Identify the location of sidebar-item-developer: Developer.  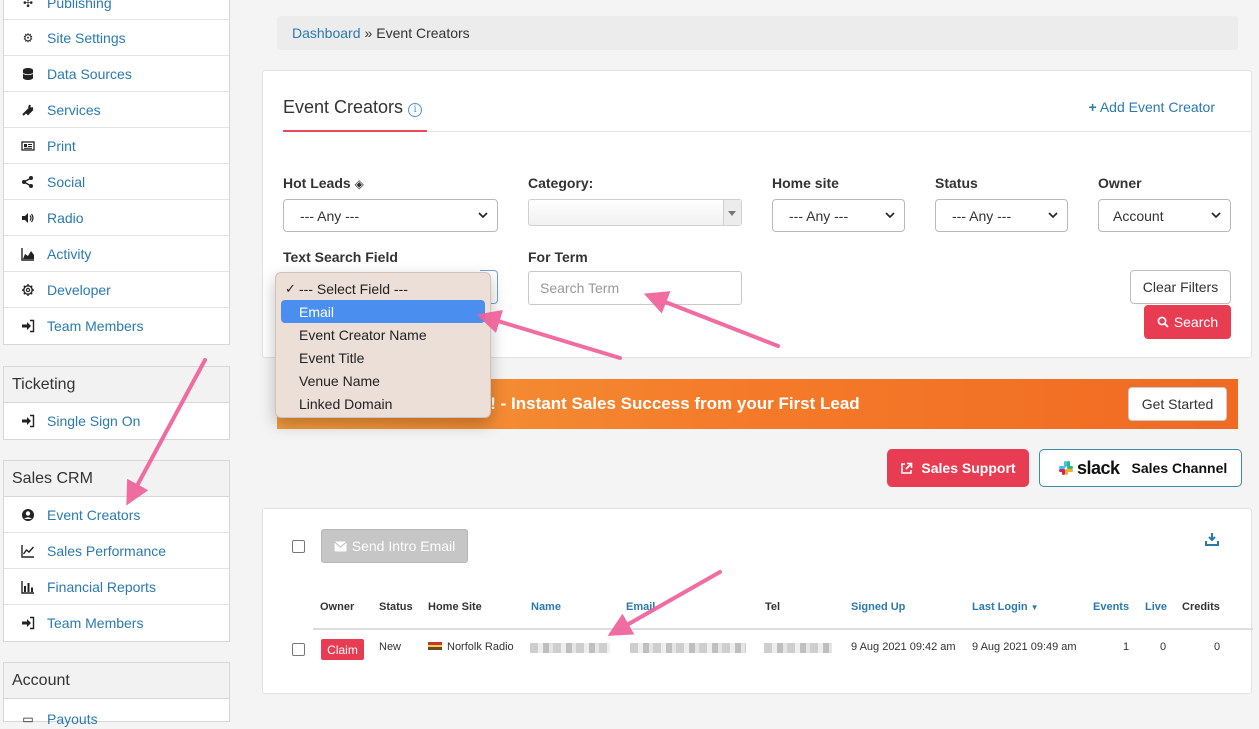
(116, 290).